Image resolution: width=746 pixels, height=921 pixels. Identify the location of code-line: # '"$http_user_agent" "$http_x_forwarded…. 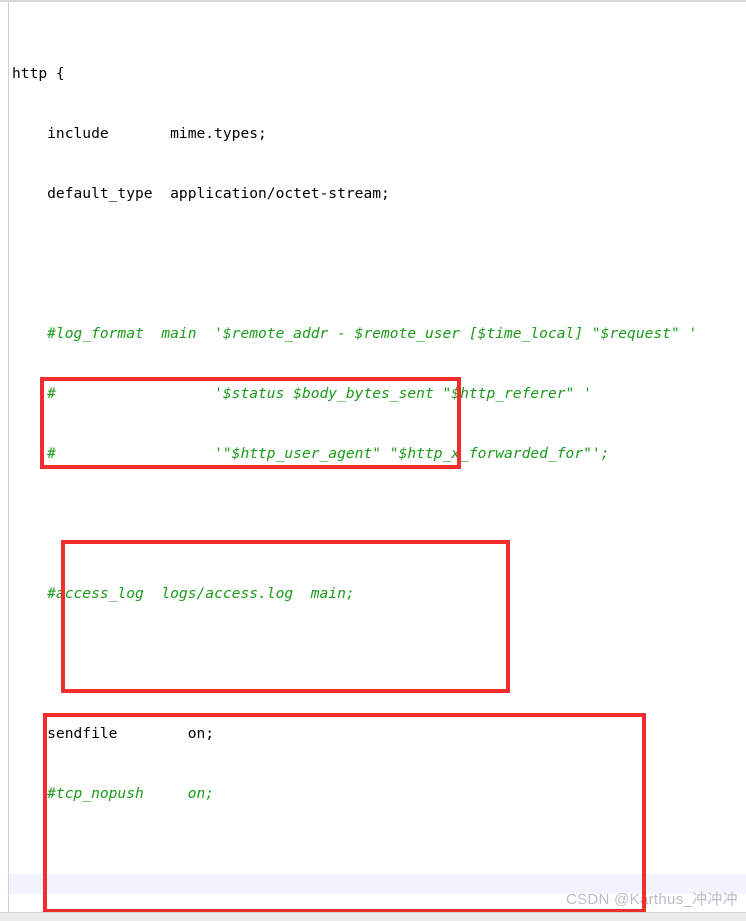
(379, 454).